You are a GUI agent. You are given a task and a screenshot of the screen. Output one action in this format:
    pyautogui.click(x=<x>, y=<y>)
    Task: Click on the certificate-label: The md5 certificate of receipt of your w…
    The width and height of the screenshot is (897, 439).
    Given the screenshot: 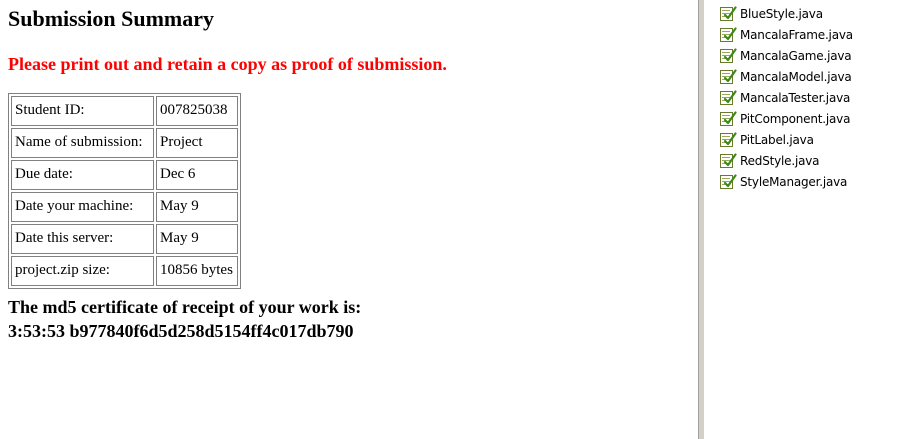 What is the action you would take?
    pyautogui.click(x=185, y=307)
    